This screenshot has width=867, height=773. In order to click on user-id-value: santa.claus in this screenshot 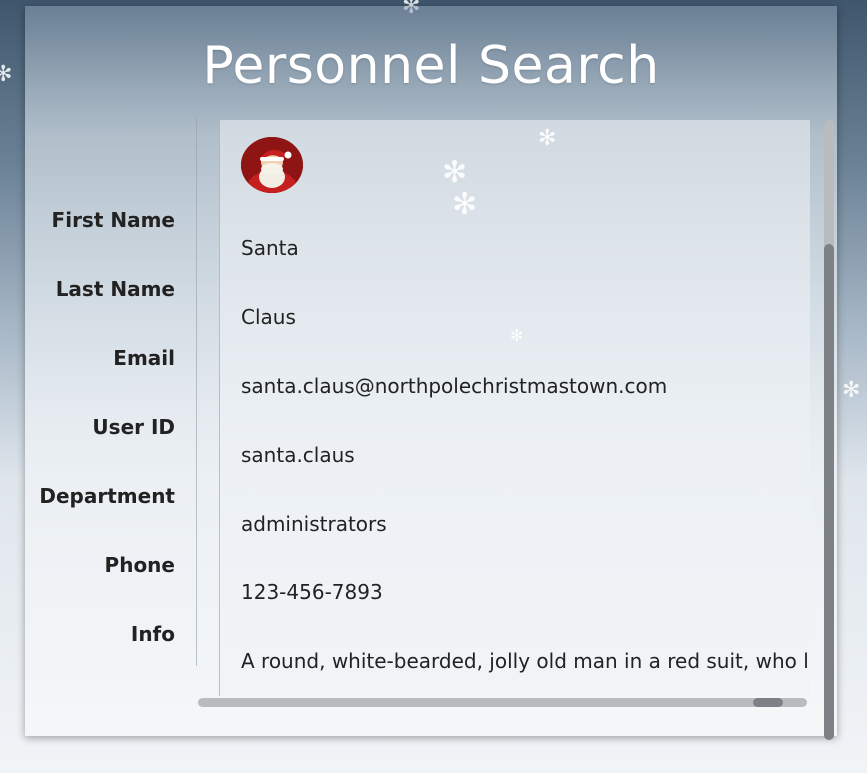, I will do `click(298, 455)`.